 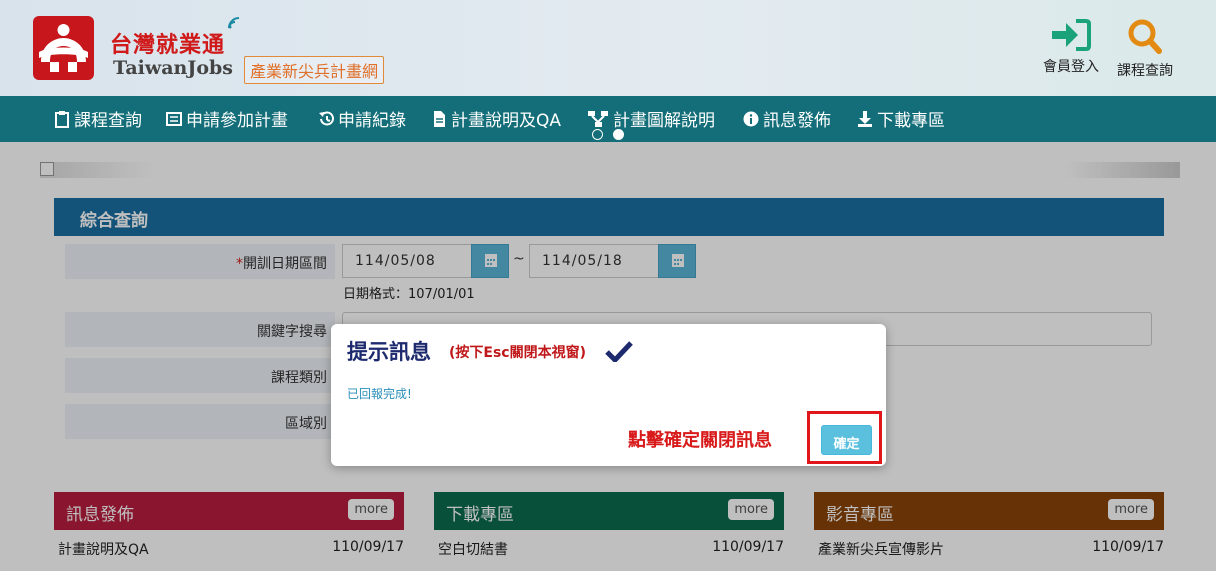 I want to click on carousel-dot-active, so click(x=618, y=134).